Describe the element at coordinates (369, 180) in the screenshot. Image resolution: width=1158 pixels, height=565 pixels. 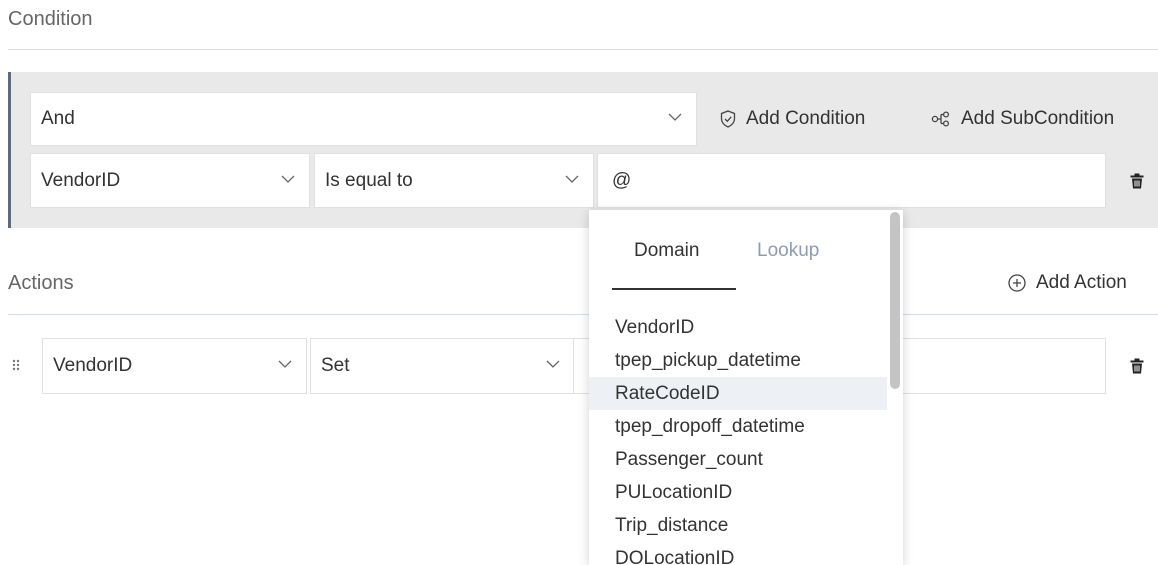
I see `condition-operator-value: Is equal to` at that location.